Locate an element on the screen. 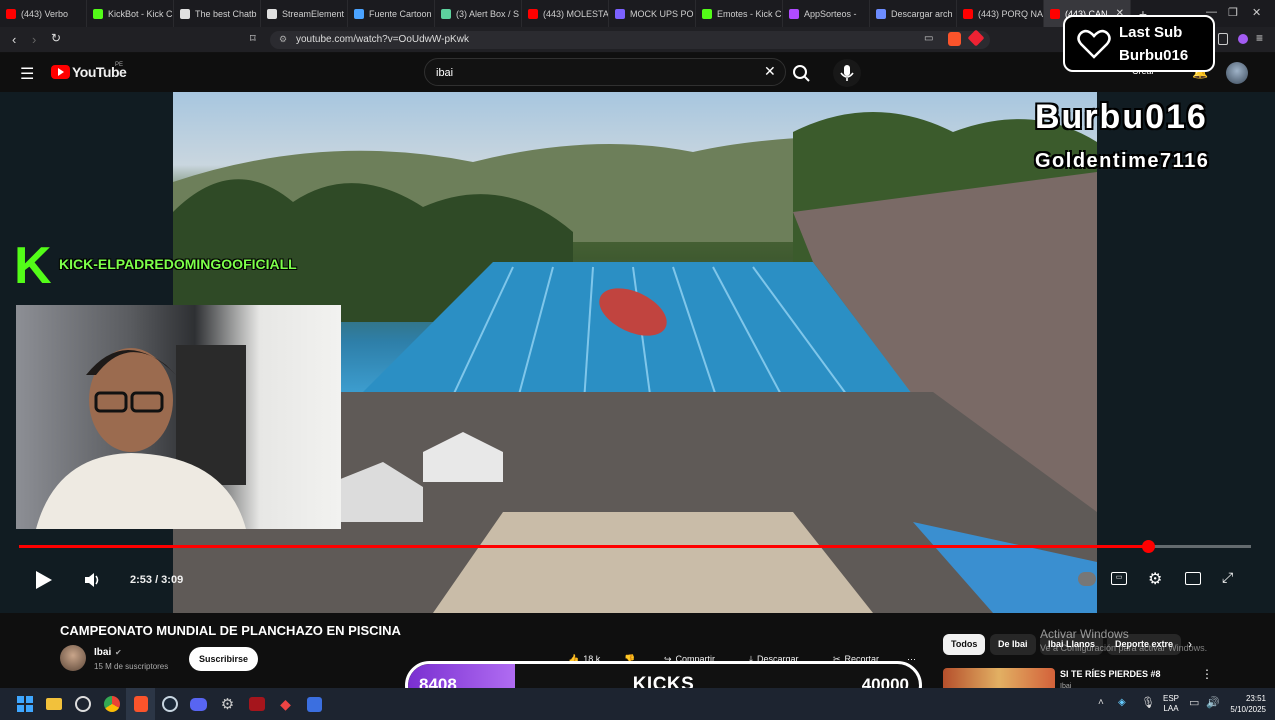 The height and width of the screenshot is (720, 1275). tab-label: StreamElement is located at coordinates (313, 13).